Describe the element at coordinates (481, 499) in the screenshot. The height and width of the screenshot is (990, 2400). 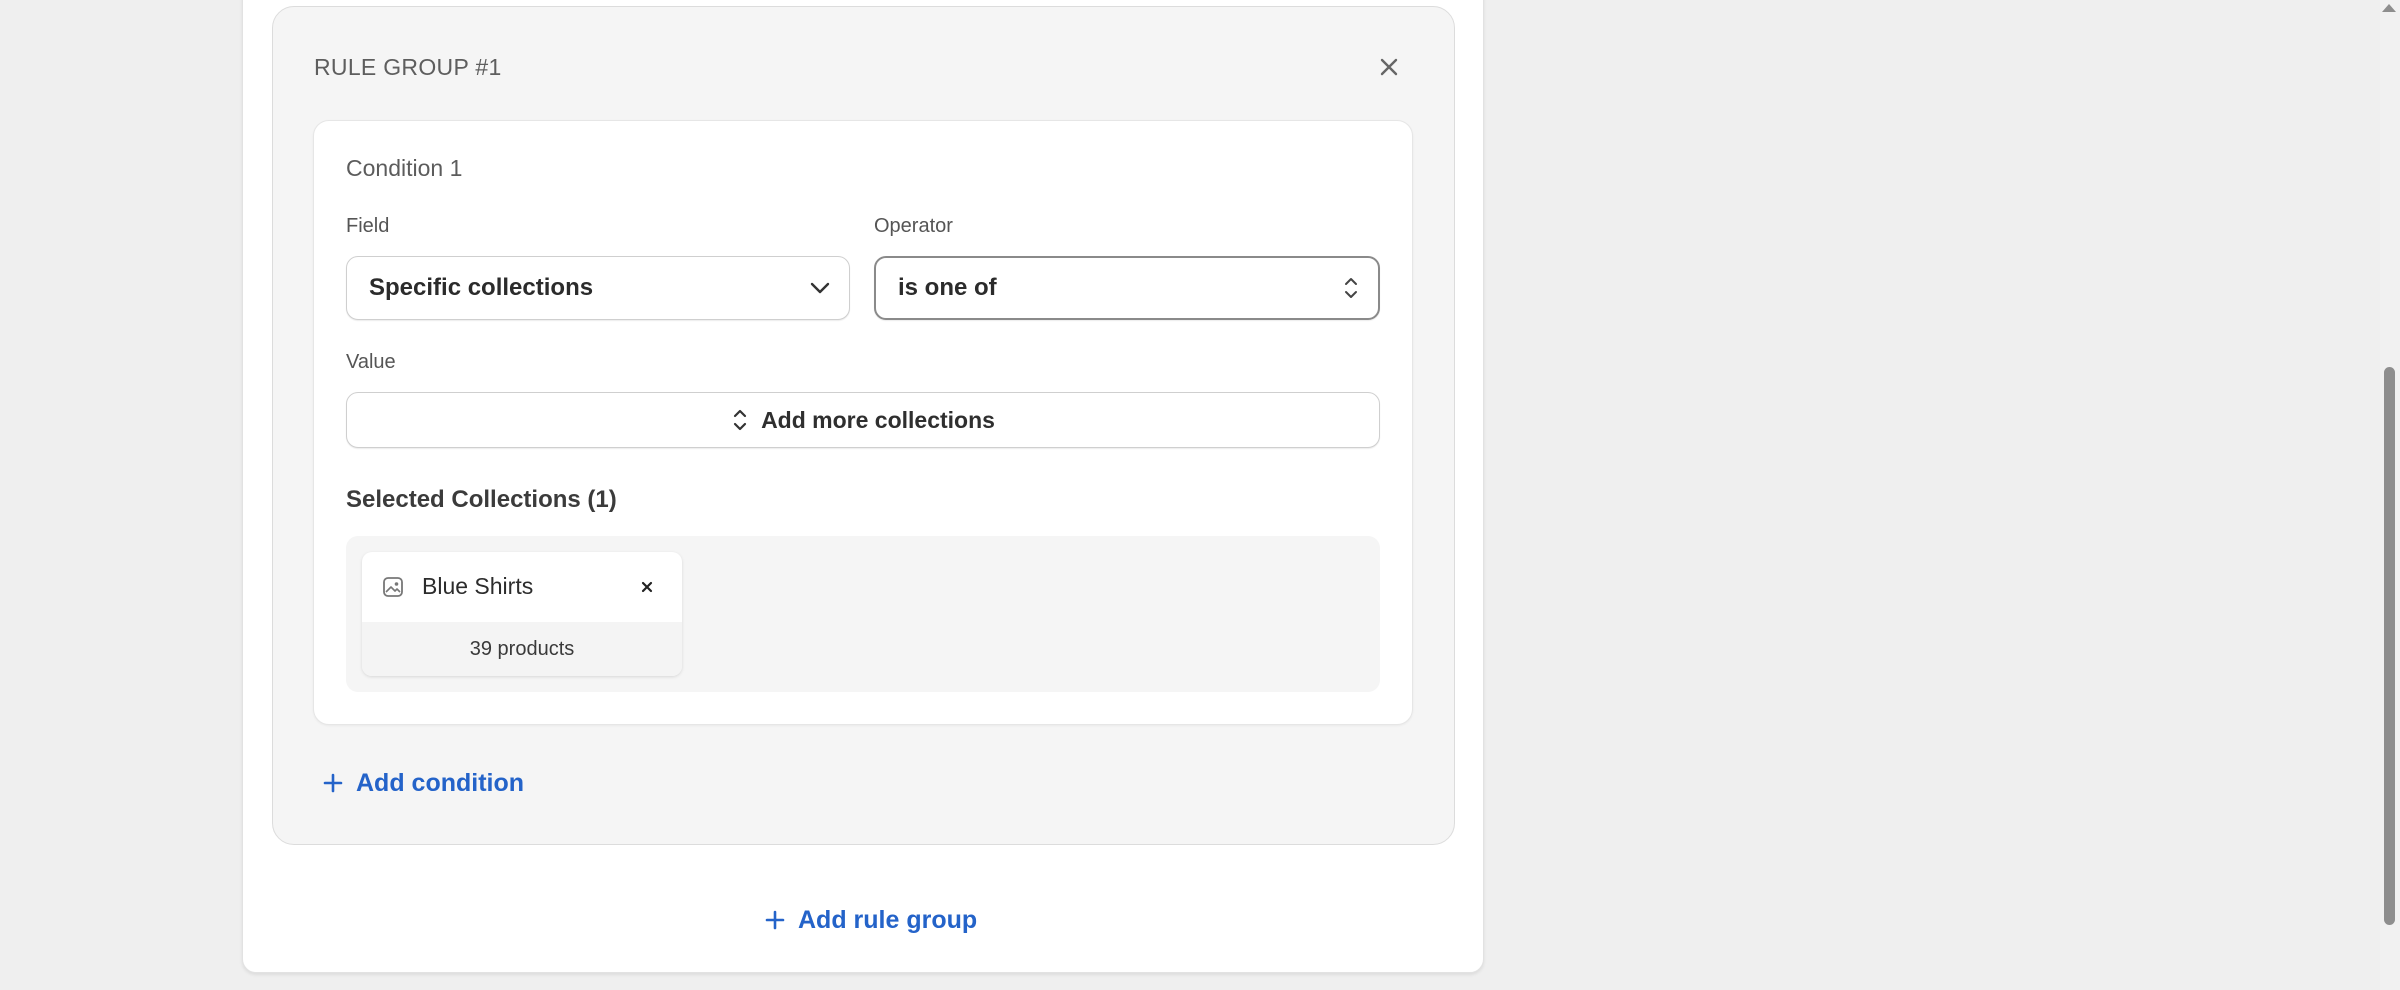
I see `selected-collections-heading: Selected Collections (1)` at that location.